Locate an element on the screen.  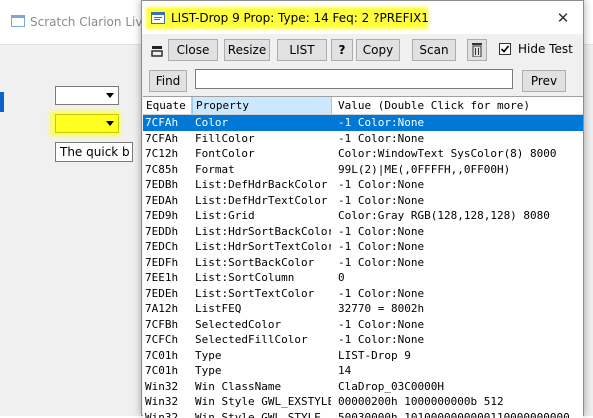
list-item: Win32Win ClassName ClaDrop_03C0000H is located at coordinates (363, 387).